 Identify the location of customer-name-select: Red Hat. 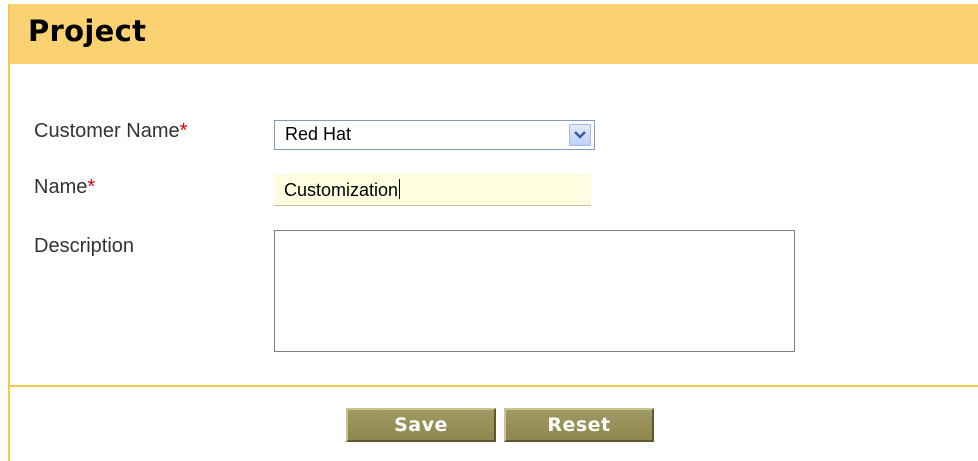
(434, 135).